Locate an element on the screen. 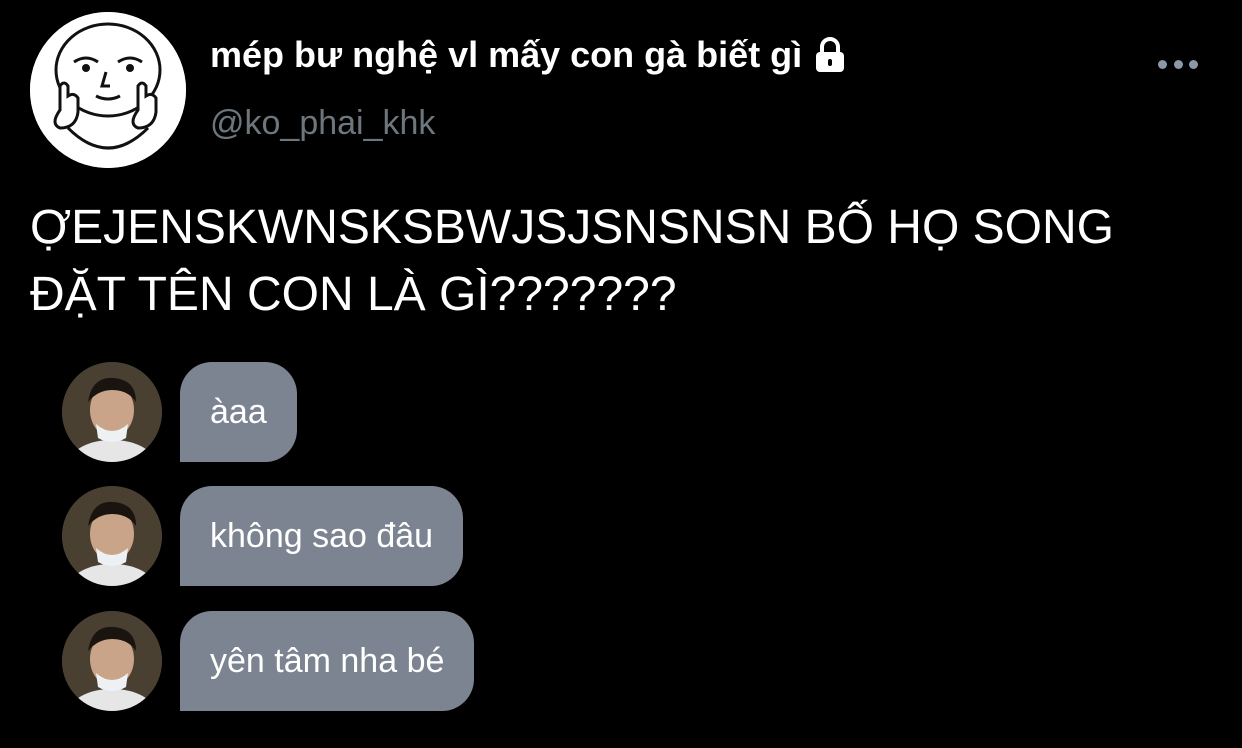  chat-bubble-text: àaa is located at coordinates (238, 411).